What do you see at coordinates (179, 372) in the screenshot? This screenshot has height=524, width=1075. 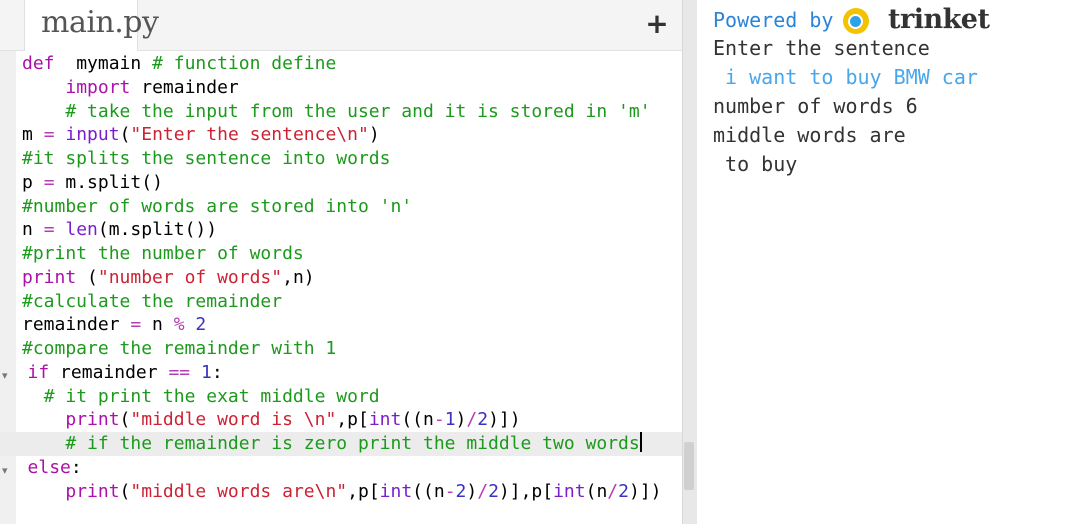 I see `code-token: ==` at bounding box center [179, 372].